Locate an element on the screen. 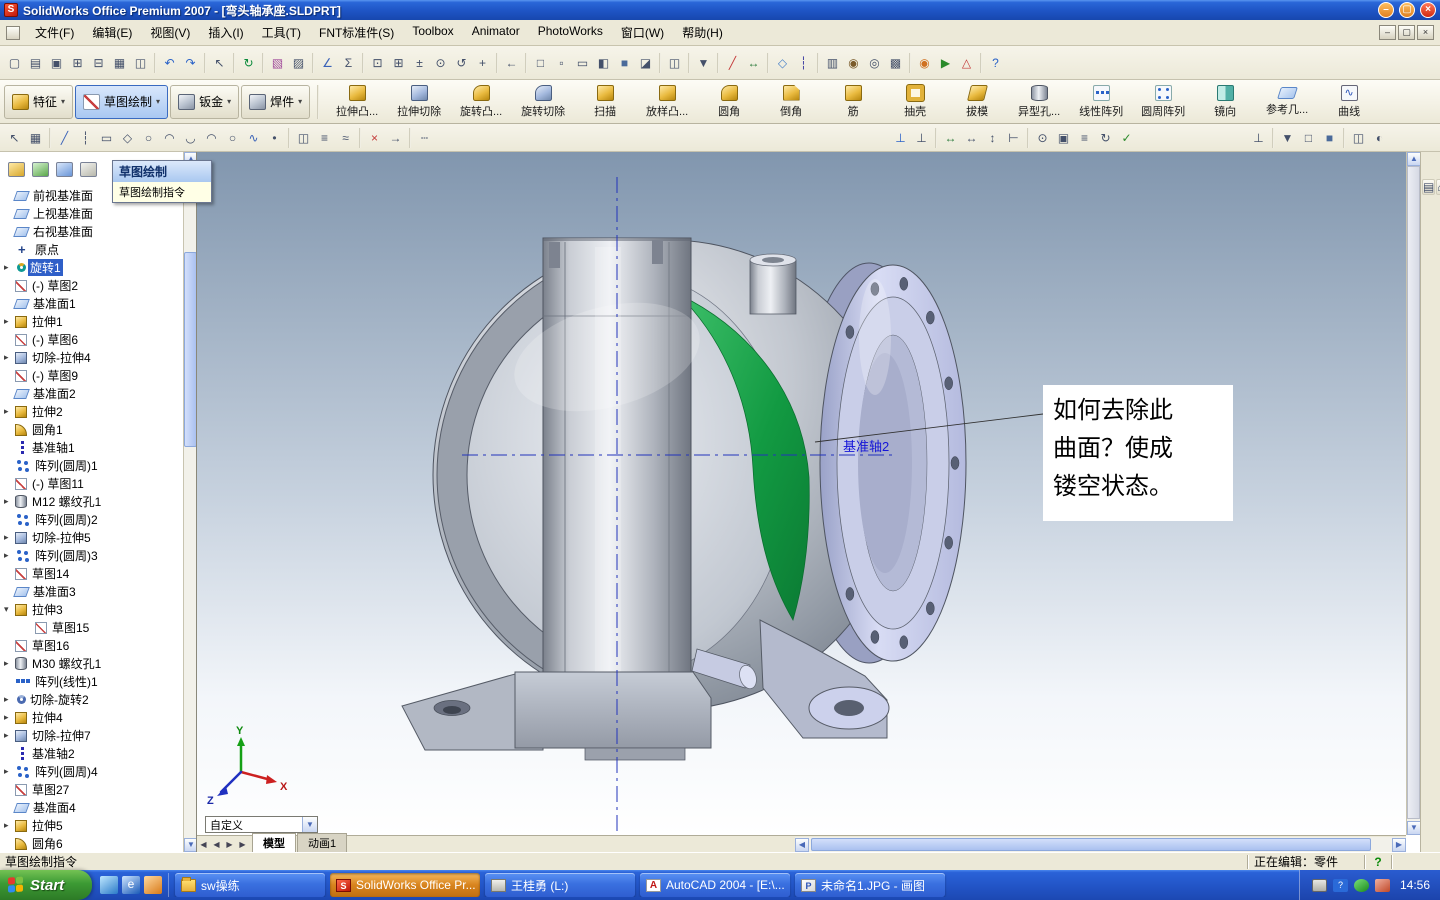 This screenshot has width=1440, height=900. shaded-with-edges-icon: ◧ is located at coordinates (603, 62).